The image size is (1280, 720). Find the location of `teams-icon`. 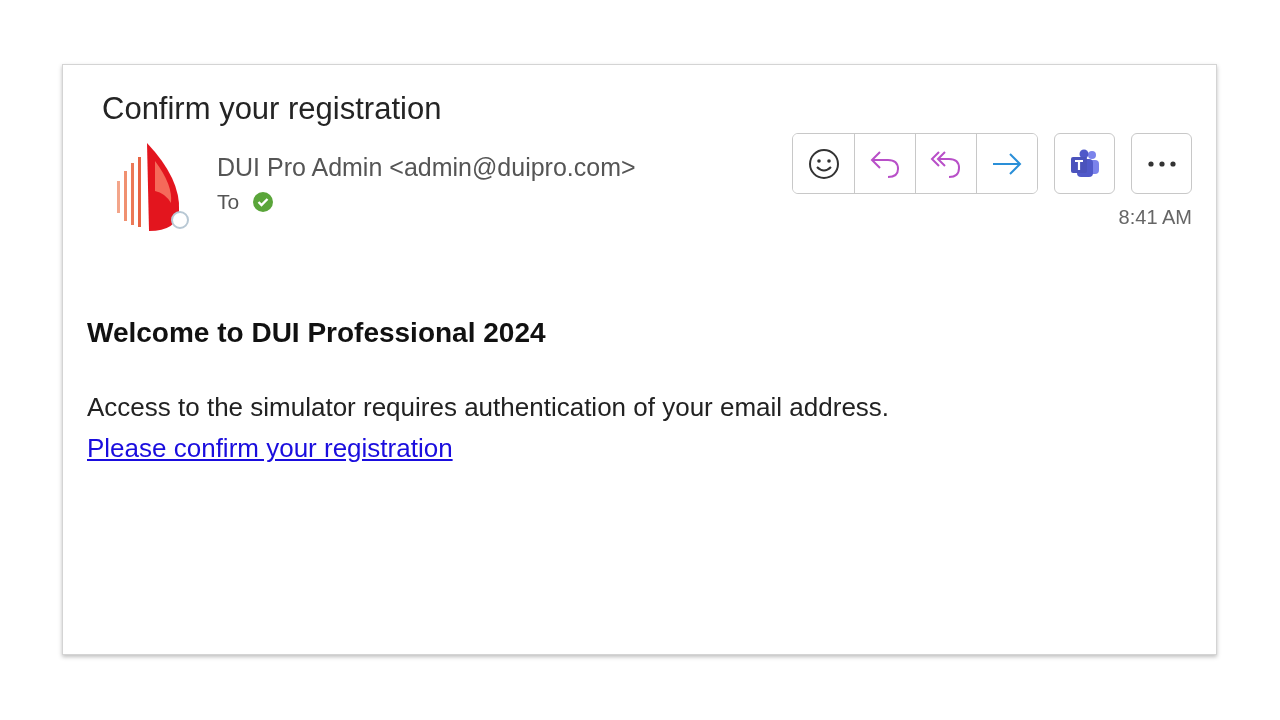

teams-icon is located at coordinates (1084, 163).